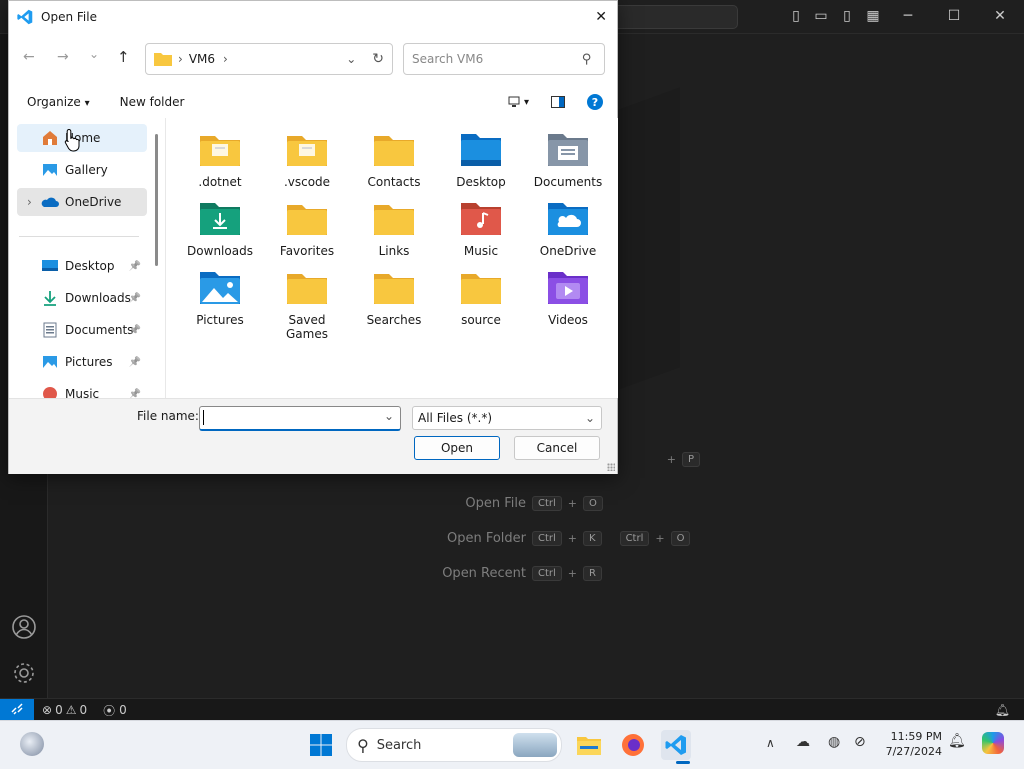 This screenshot has width=1024, height=769. What do you see at coordinates (504, 59) in the screenshot?
I see `search-box: Search VM6 ⚲` at bounding box center [504, 59].